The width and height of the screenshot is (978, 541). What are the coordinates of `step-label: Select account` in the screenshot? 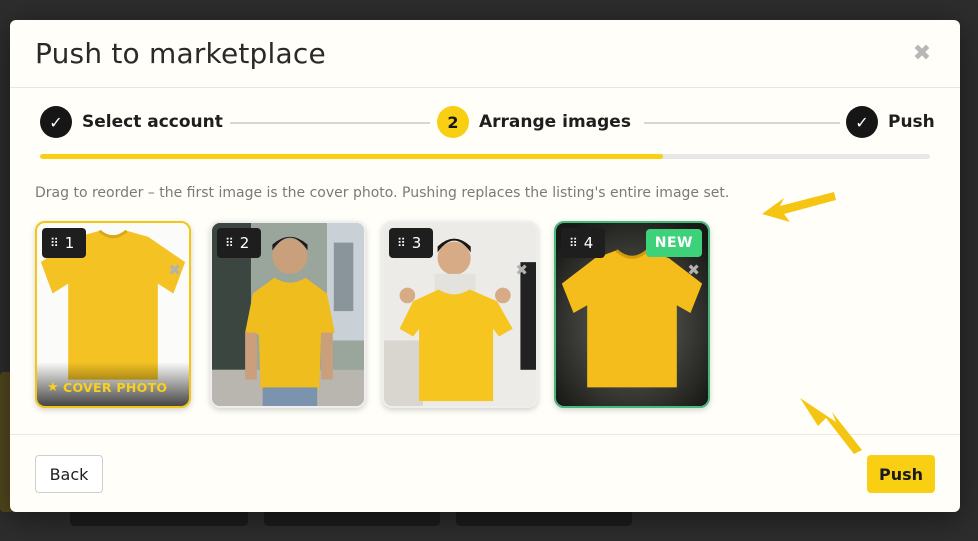 It's located at (152, 122).